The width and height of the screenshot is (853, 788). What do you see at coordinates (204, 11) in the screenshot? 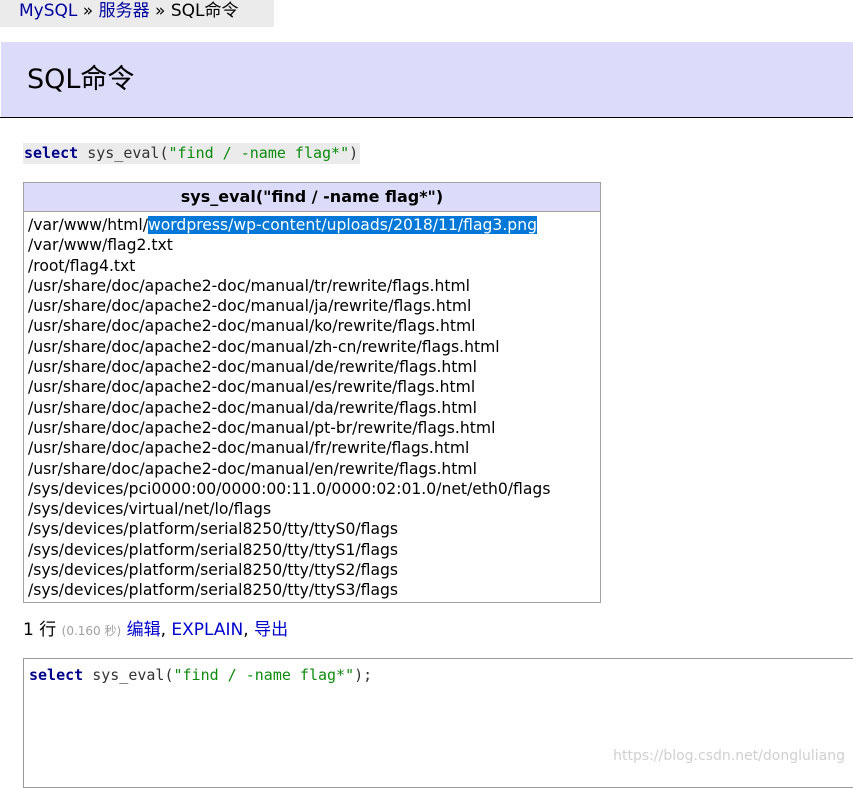
I see `breadcrumb-current: SQL命令` at bounding box center [204, 11].